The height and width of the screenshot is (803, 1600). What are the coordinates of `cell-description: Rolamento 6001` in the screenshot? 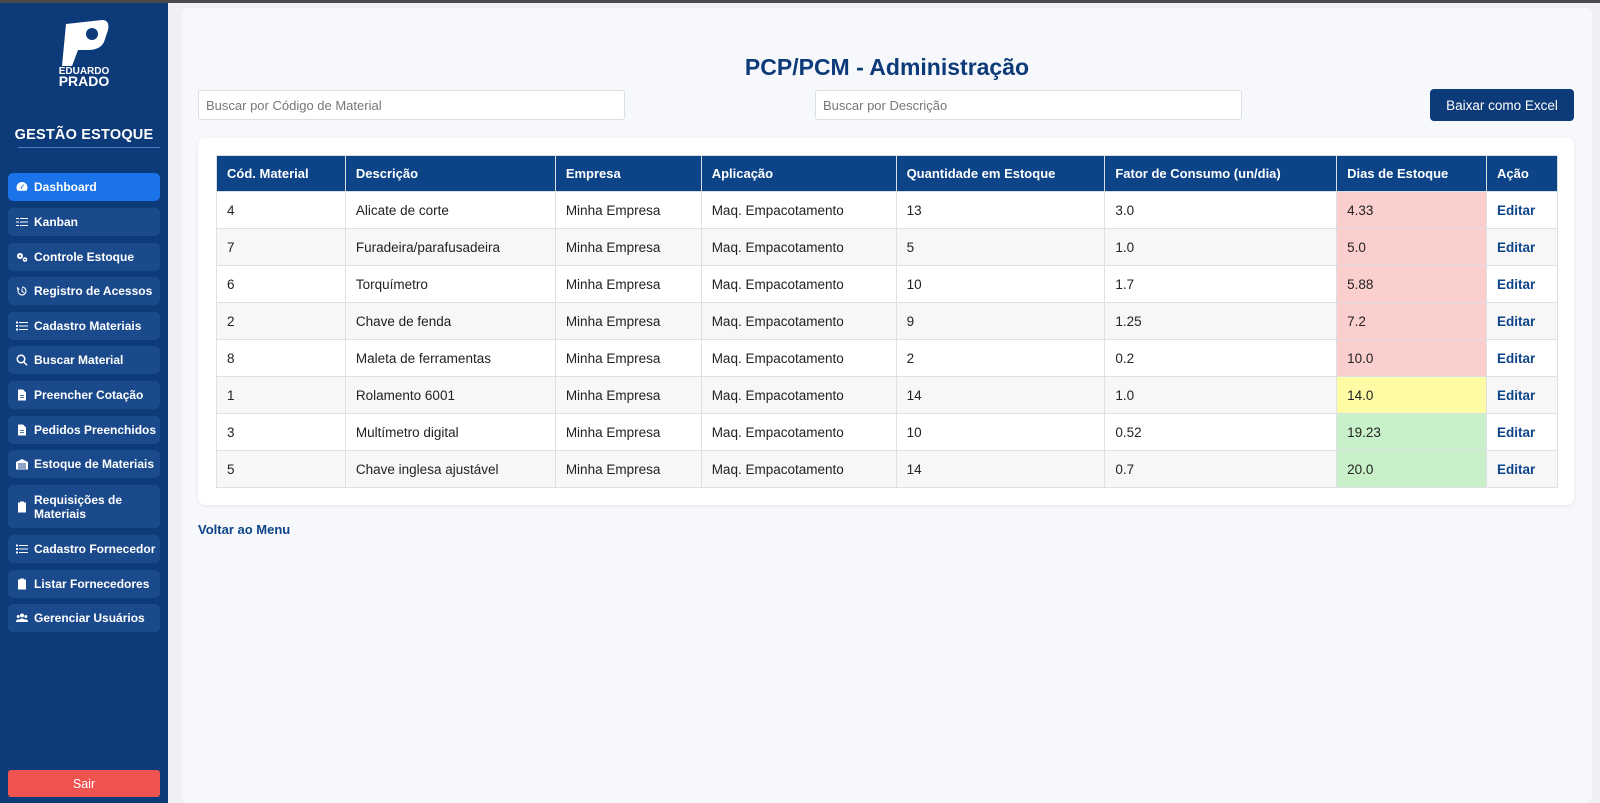 It's located at (450, 395).